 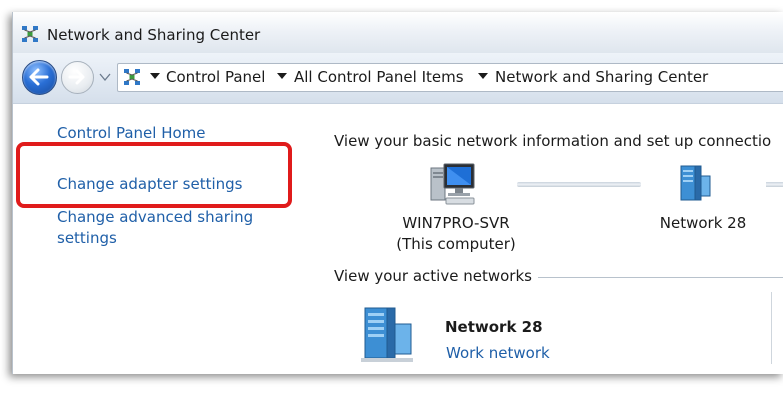 What do you see at coordinates (155, 228) in the screenshot?
I see `change-advanced-sharing-link: Change advanced sharing settings` at bounding box center [155, 228].